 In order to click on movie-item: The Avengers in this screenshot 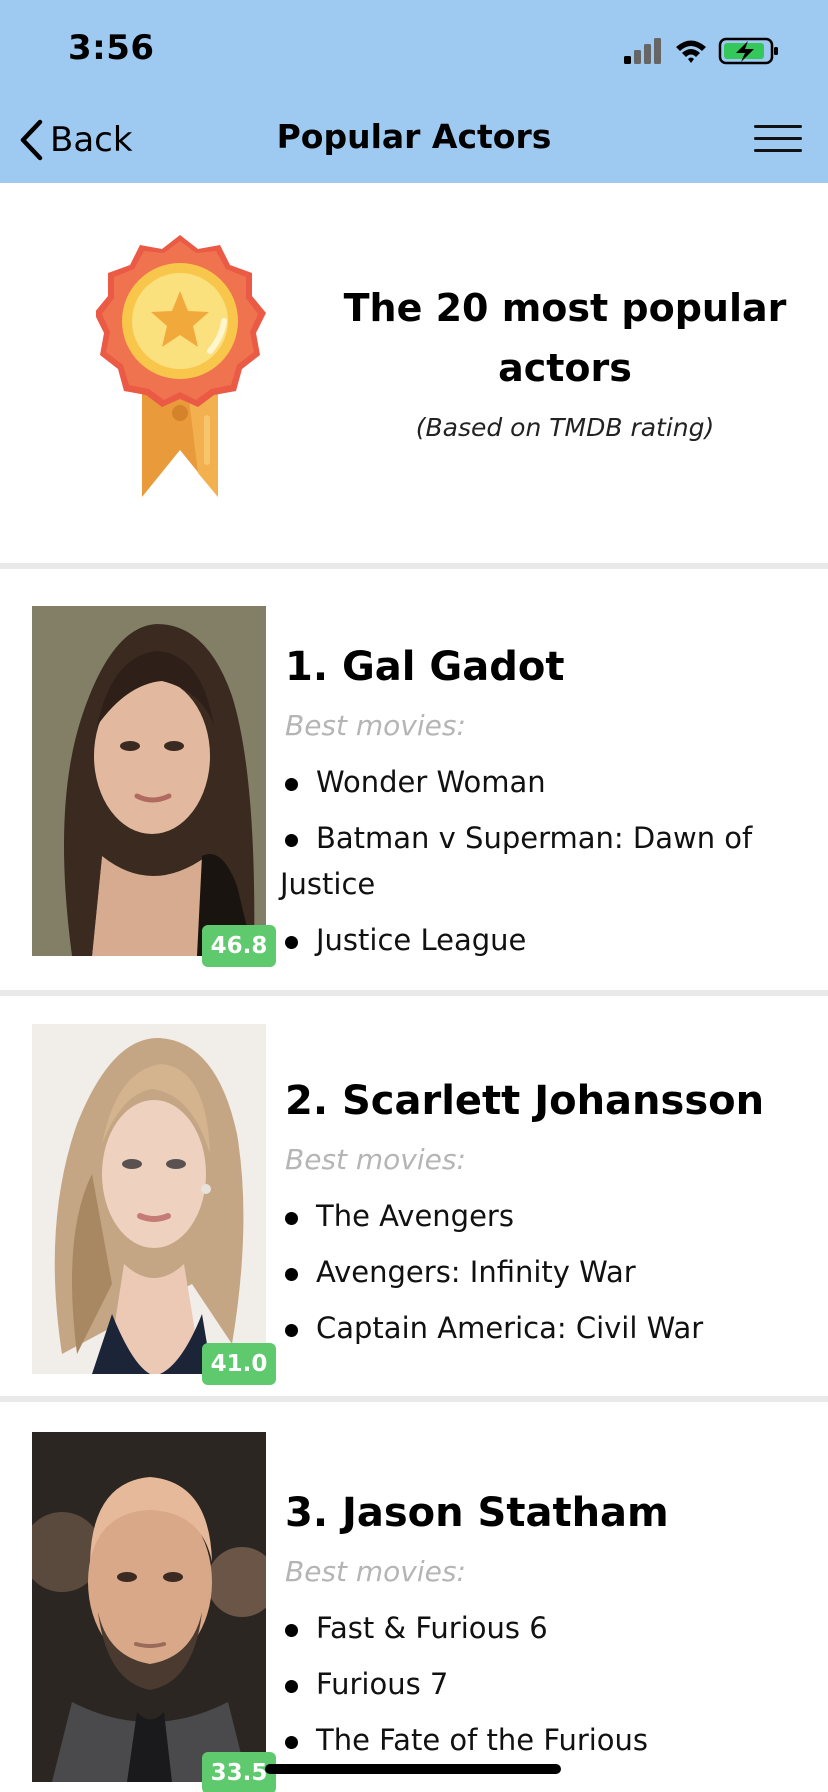, I will do `click(540, 1216)`.